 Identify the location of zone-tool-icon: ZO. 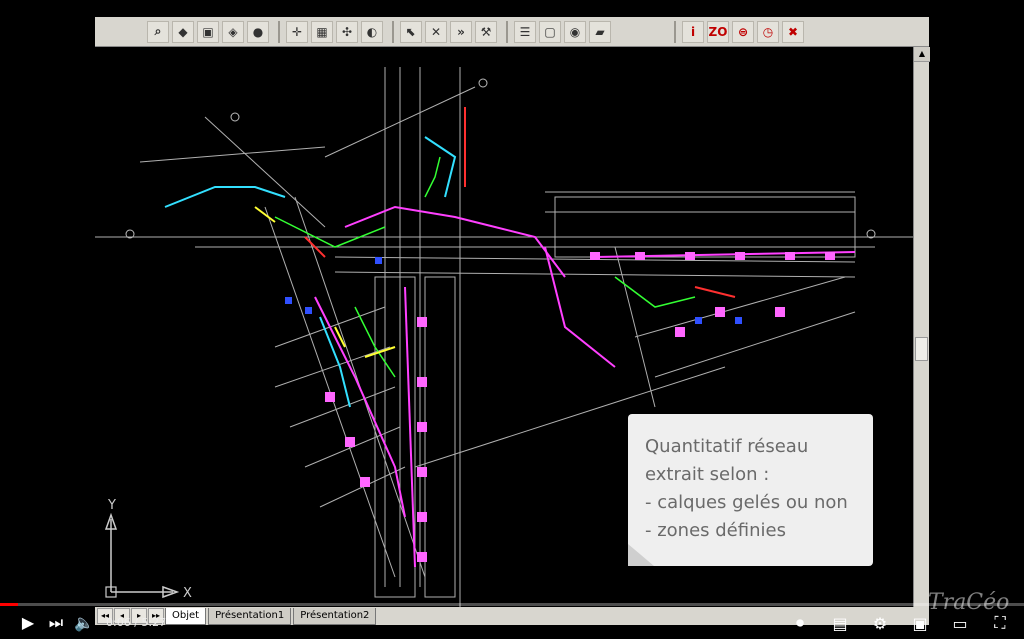
(718, 31).